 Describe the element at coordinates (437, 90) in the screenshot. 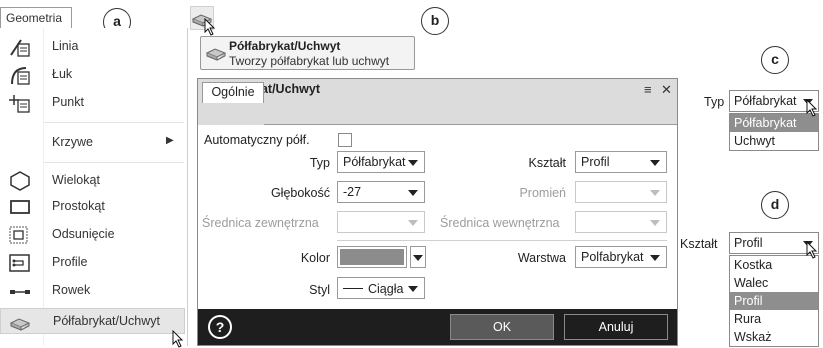

I see `dialog-title-bar: Półfabrykat/Uchwyt ≡ ✕` at that location.